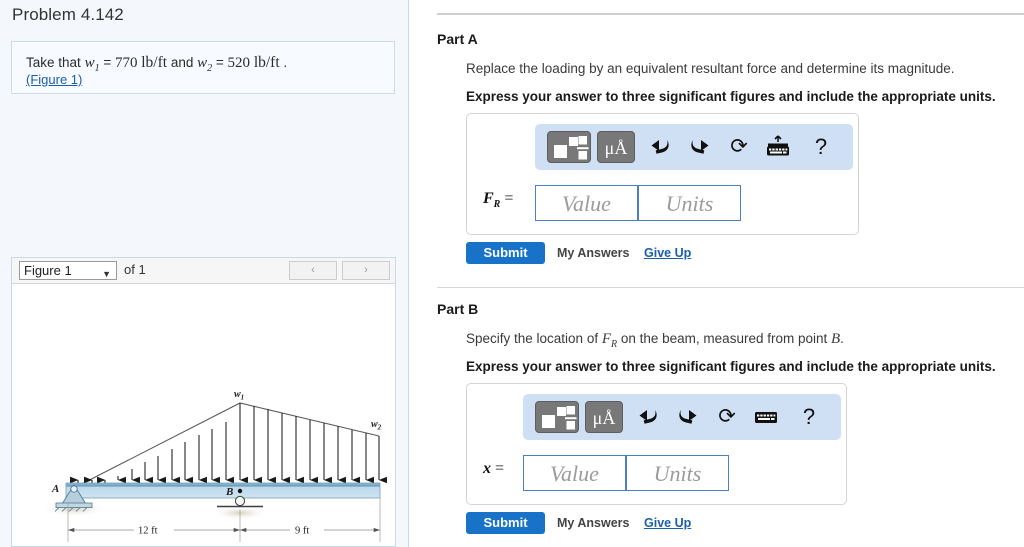  I want to click on part-a-toolbar: μÅ ⟳ ?, so click(694, 147).